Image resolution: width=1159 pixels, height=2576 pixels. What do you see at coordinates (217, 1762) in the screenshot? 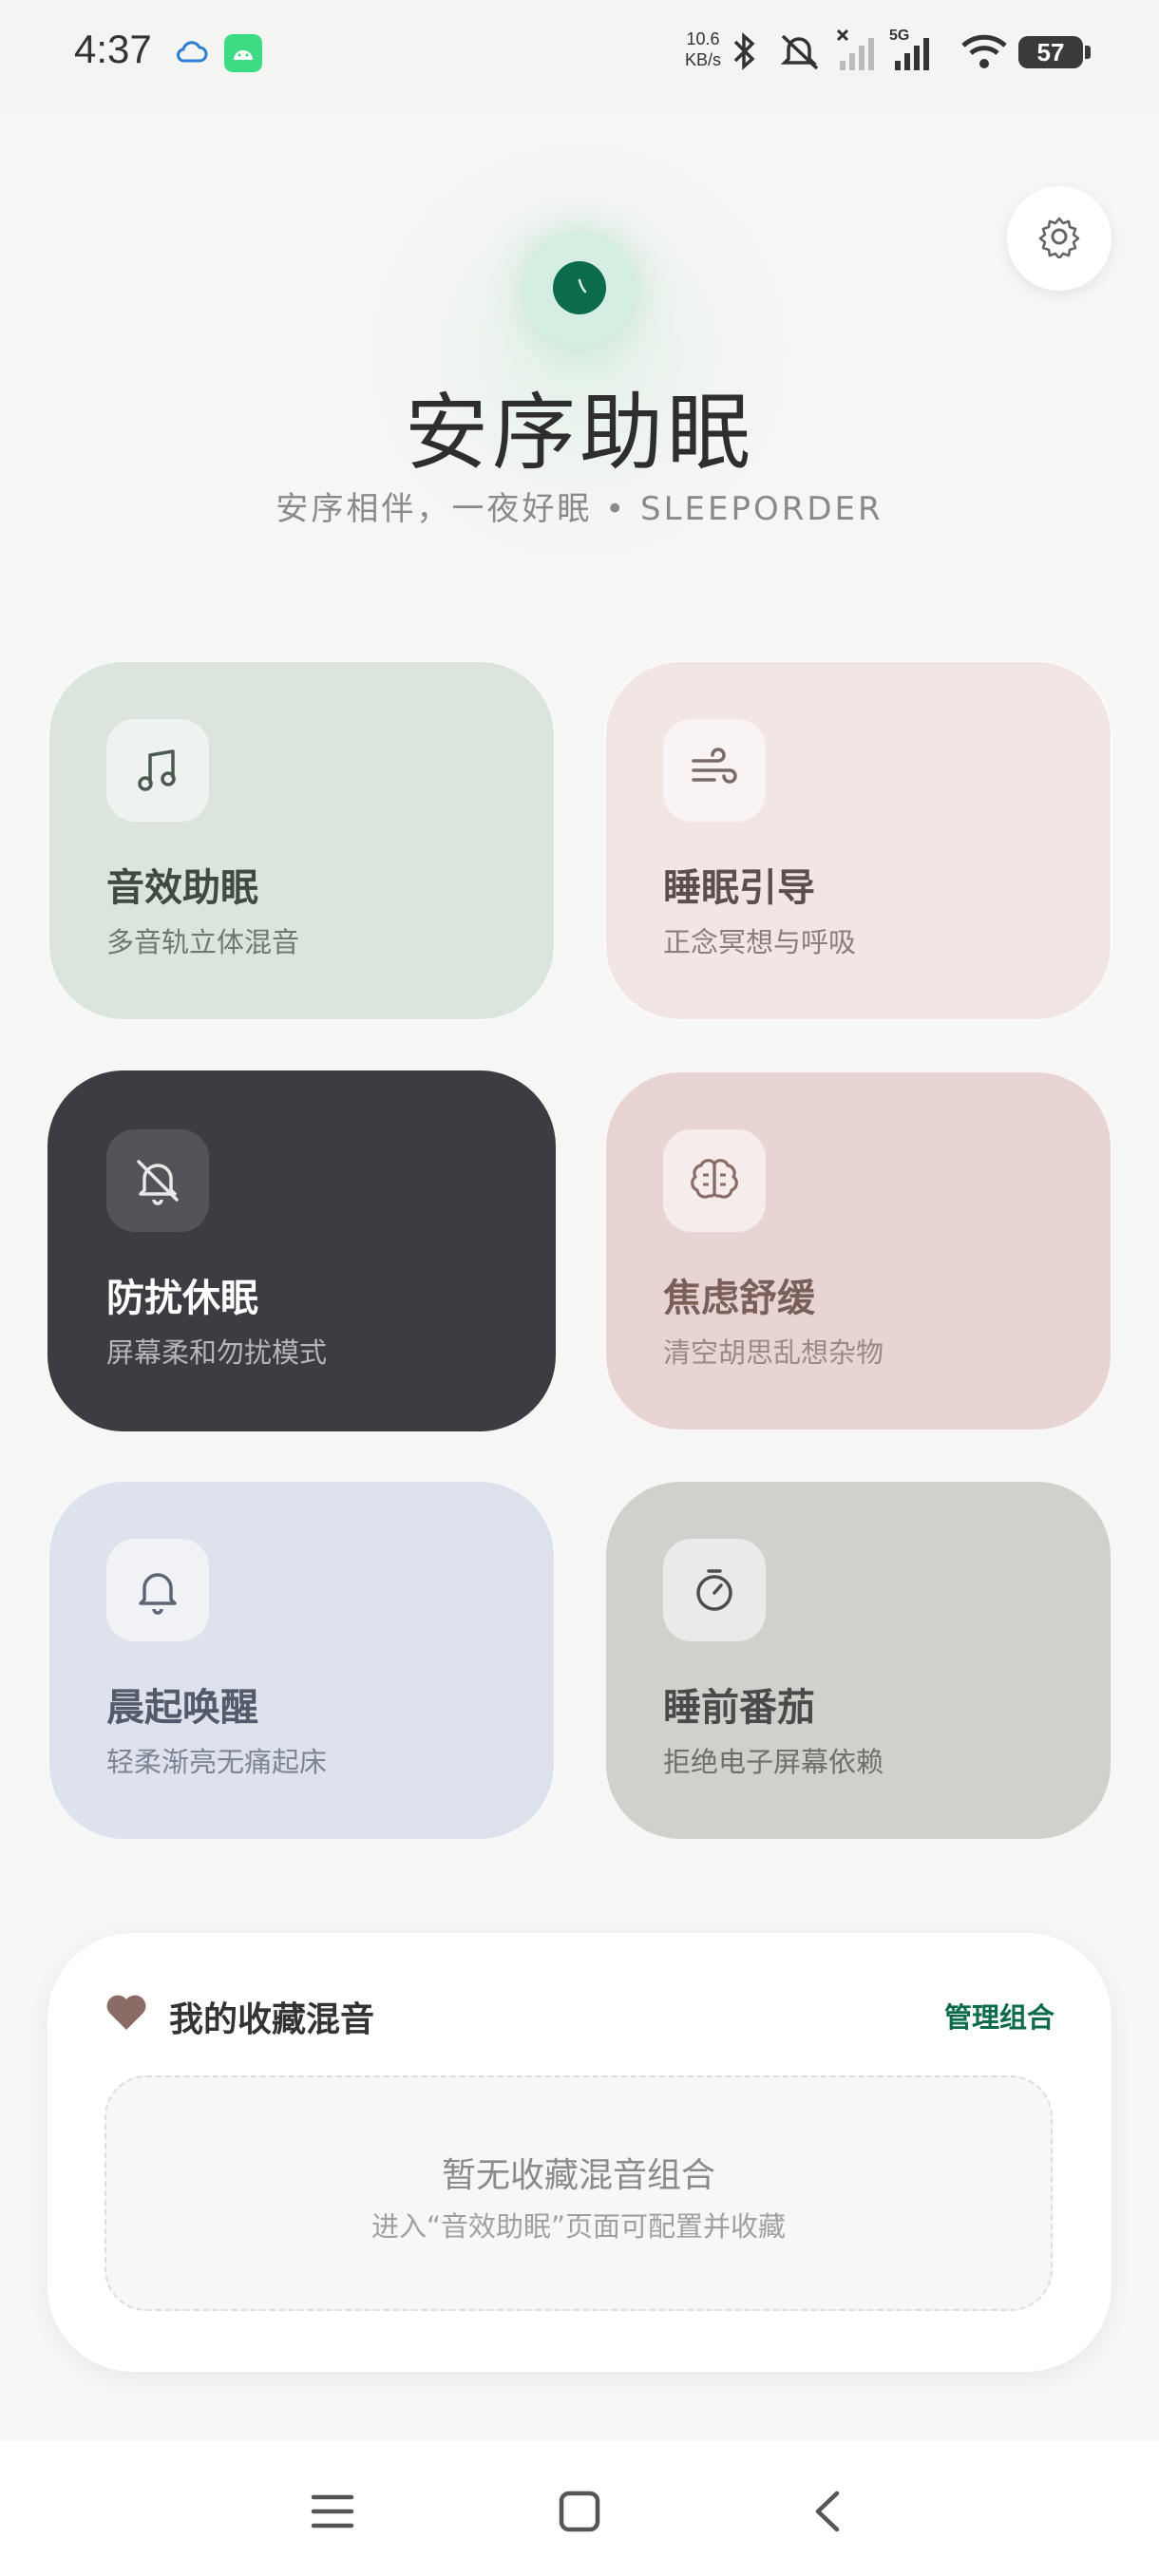
I see `card-subtitle: 轻柔渐亮无痛起床` at bounding box center [217, 1762].